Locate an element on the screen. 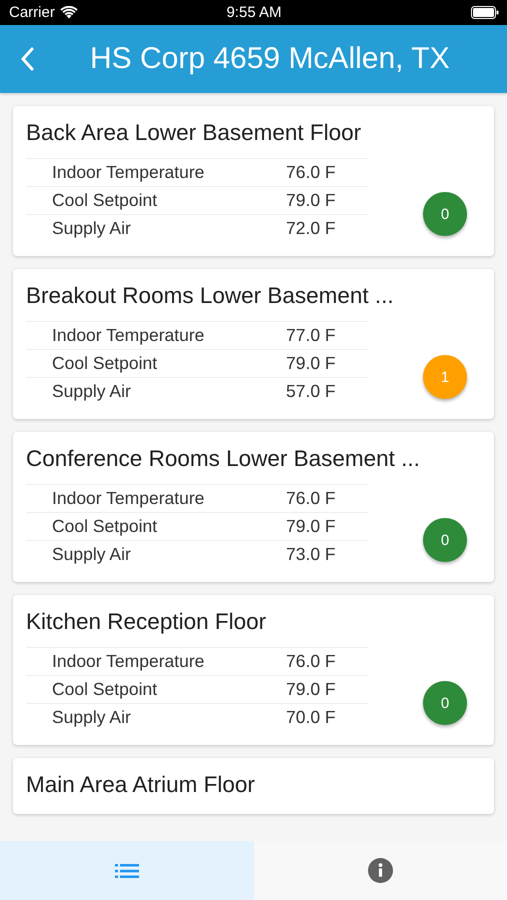 This screenshot has width=507, height=900. reading-value: 70.0 F is located at coordinates (311, 717).